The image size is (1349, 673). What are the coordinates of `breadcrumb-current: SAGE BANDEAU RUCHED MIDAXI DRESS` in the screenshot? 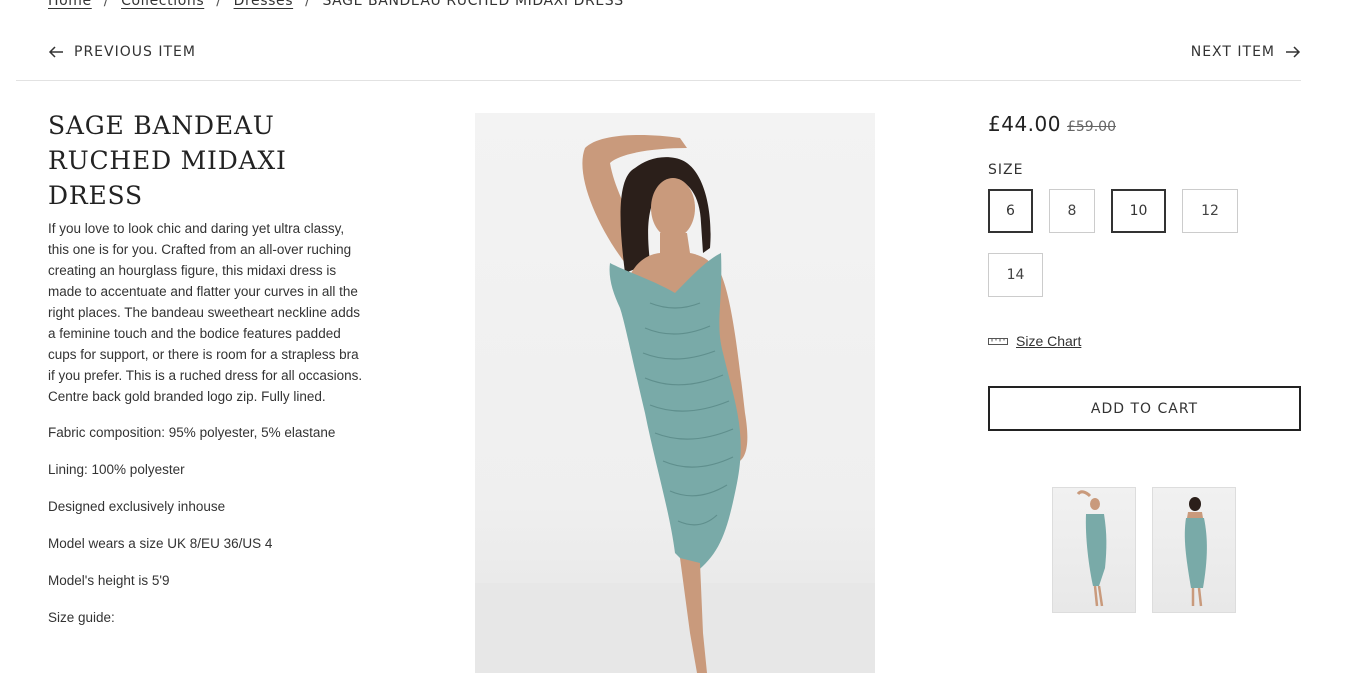 It's located at (473, 4).